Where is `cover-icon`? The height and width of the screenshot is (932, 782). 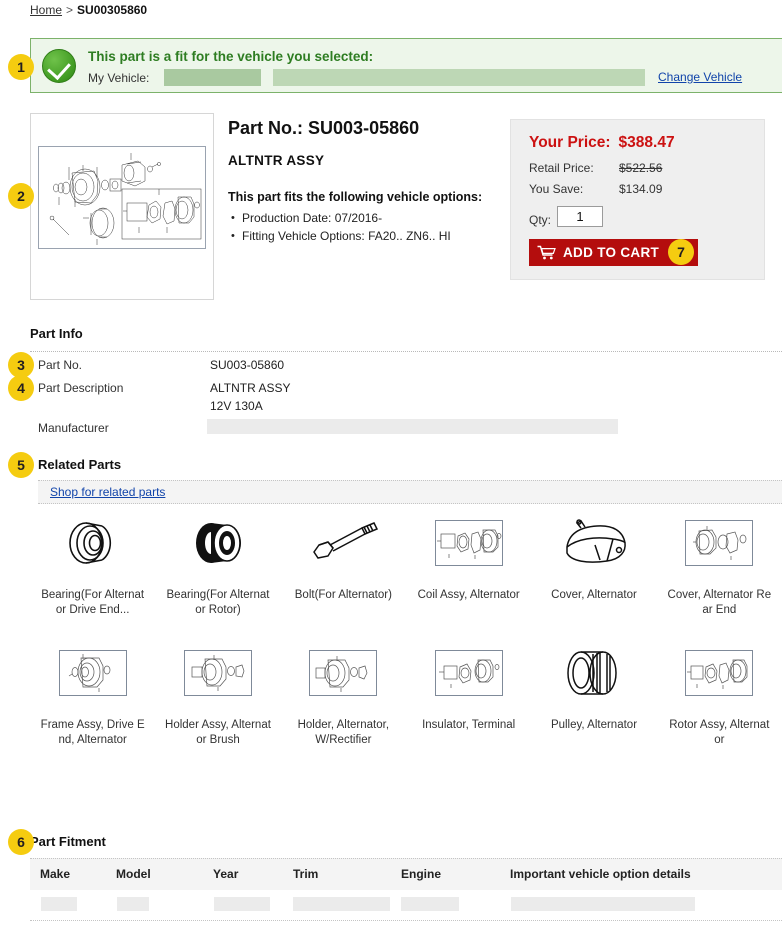 cover-icon is located at coordinates (594, 543).